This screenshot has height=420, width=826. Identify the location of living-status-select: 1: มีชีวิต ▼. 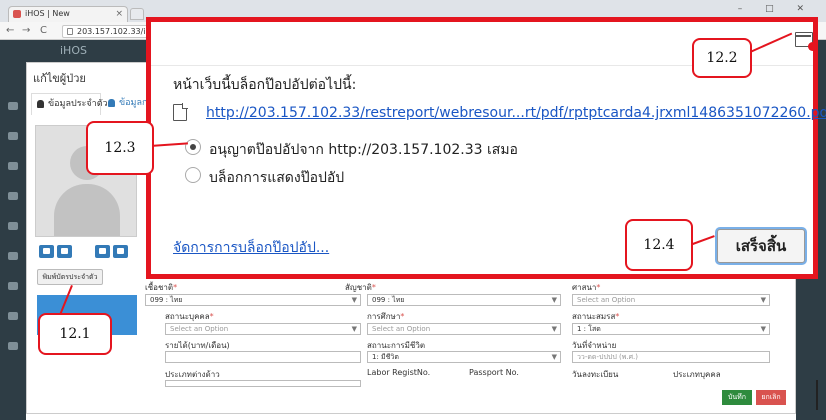
(464, 357).